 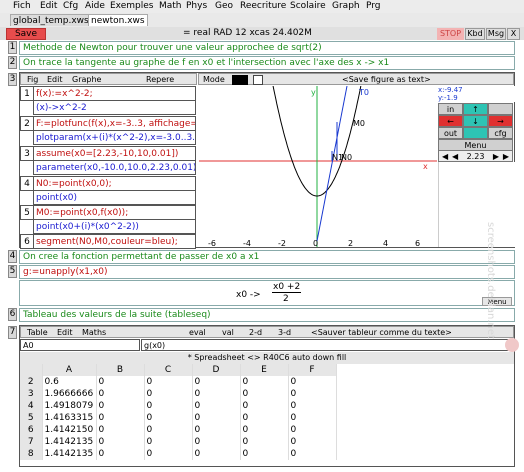 What do you see at coordinates (31, 406) in the screenshot?
I see `row-header: 4` at bounding box center [31, 406].